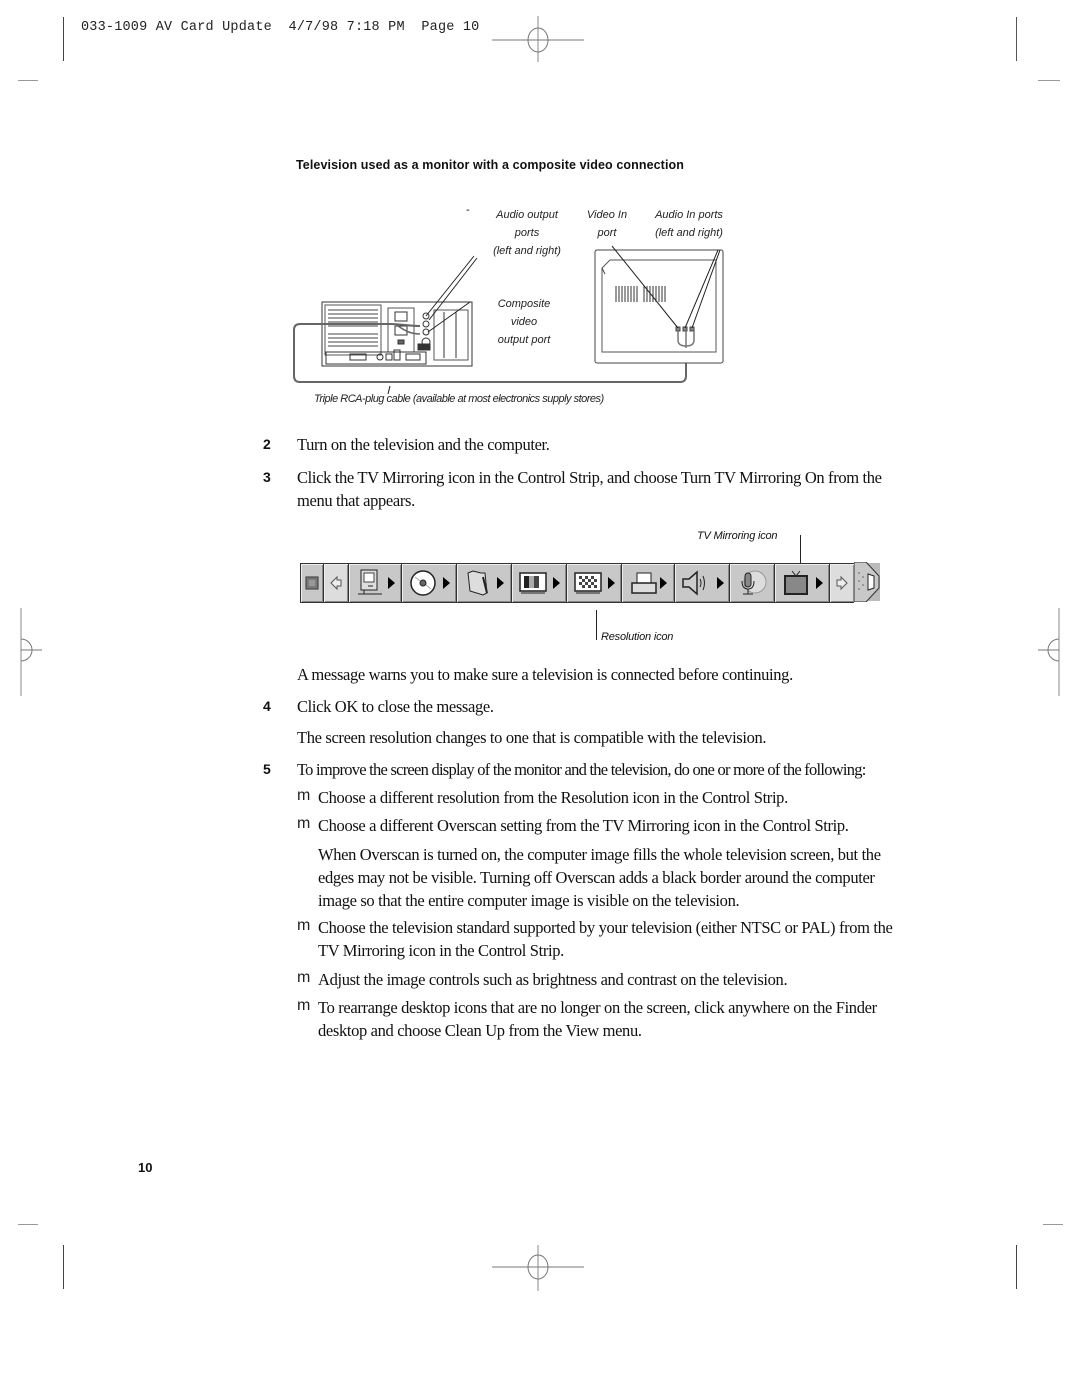  What do you see at coordinates (1049, 652) in the screenshot?
I see `registration-mark-right` at bounding box center [1049, 652].